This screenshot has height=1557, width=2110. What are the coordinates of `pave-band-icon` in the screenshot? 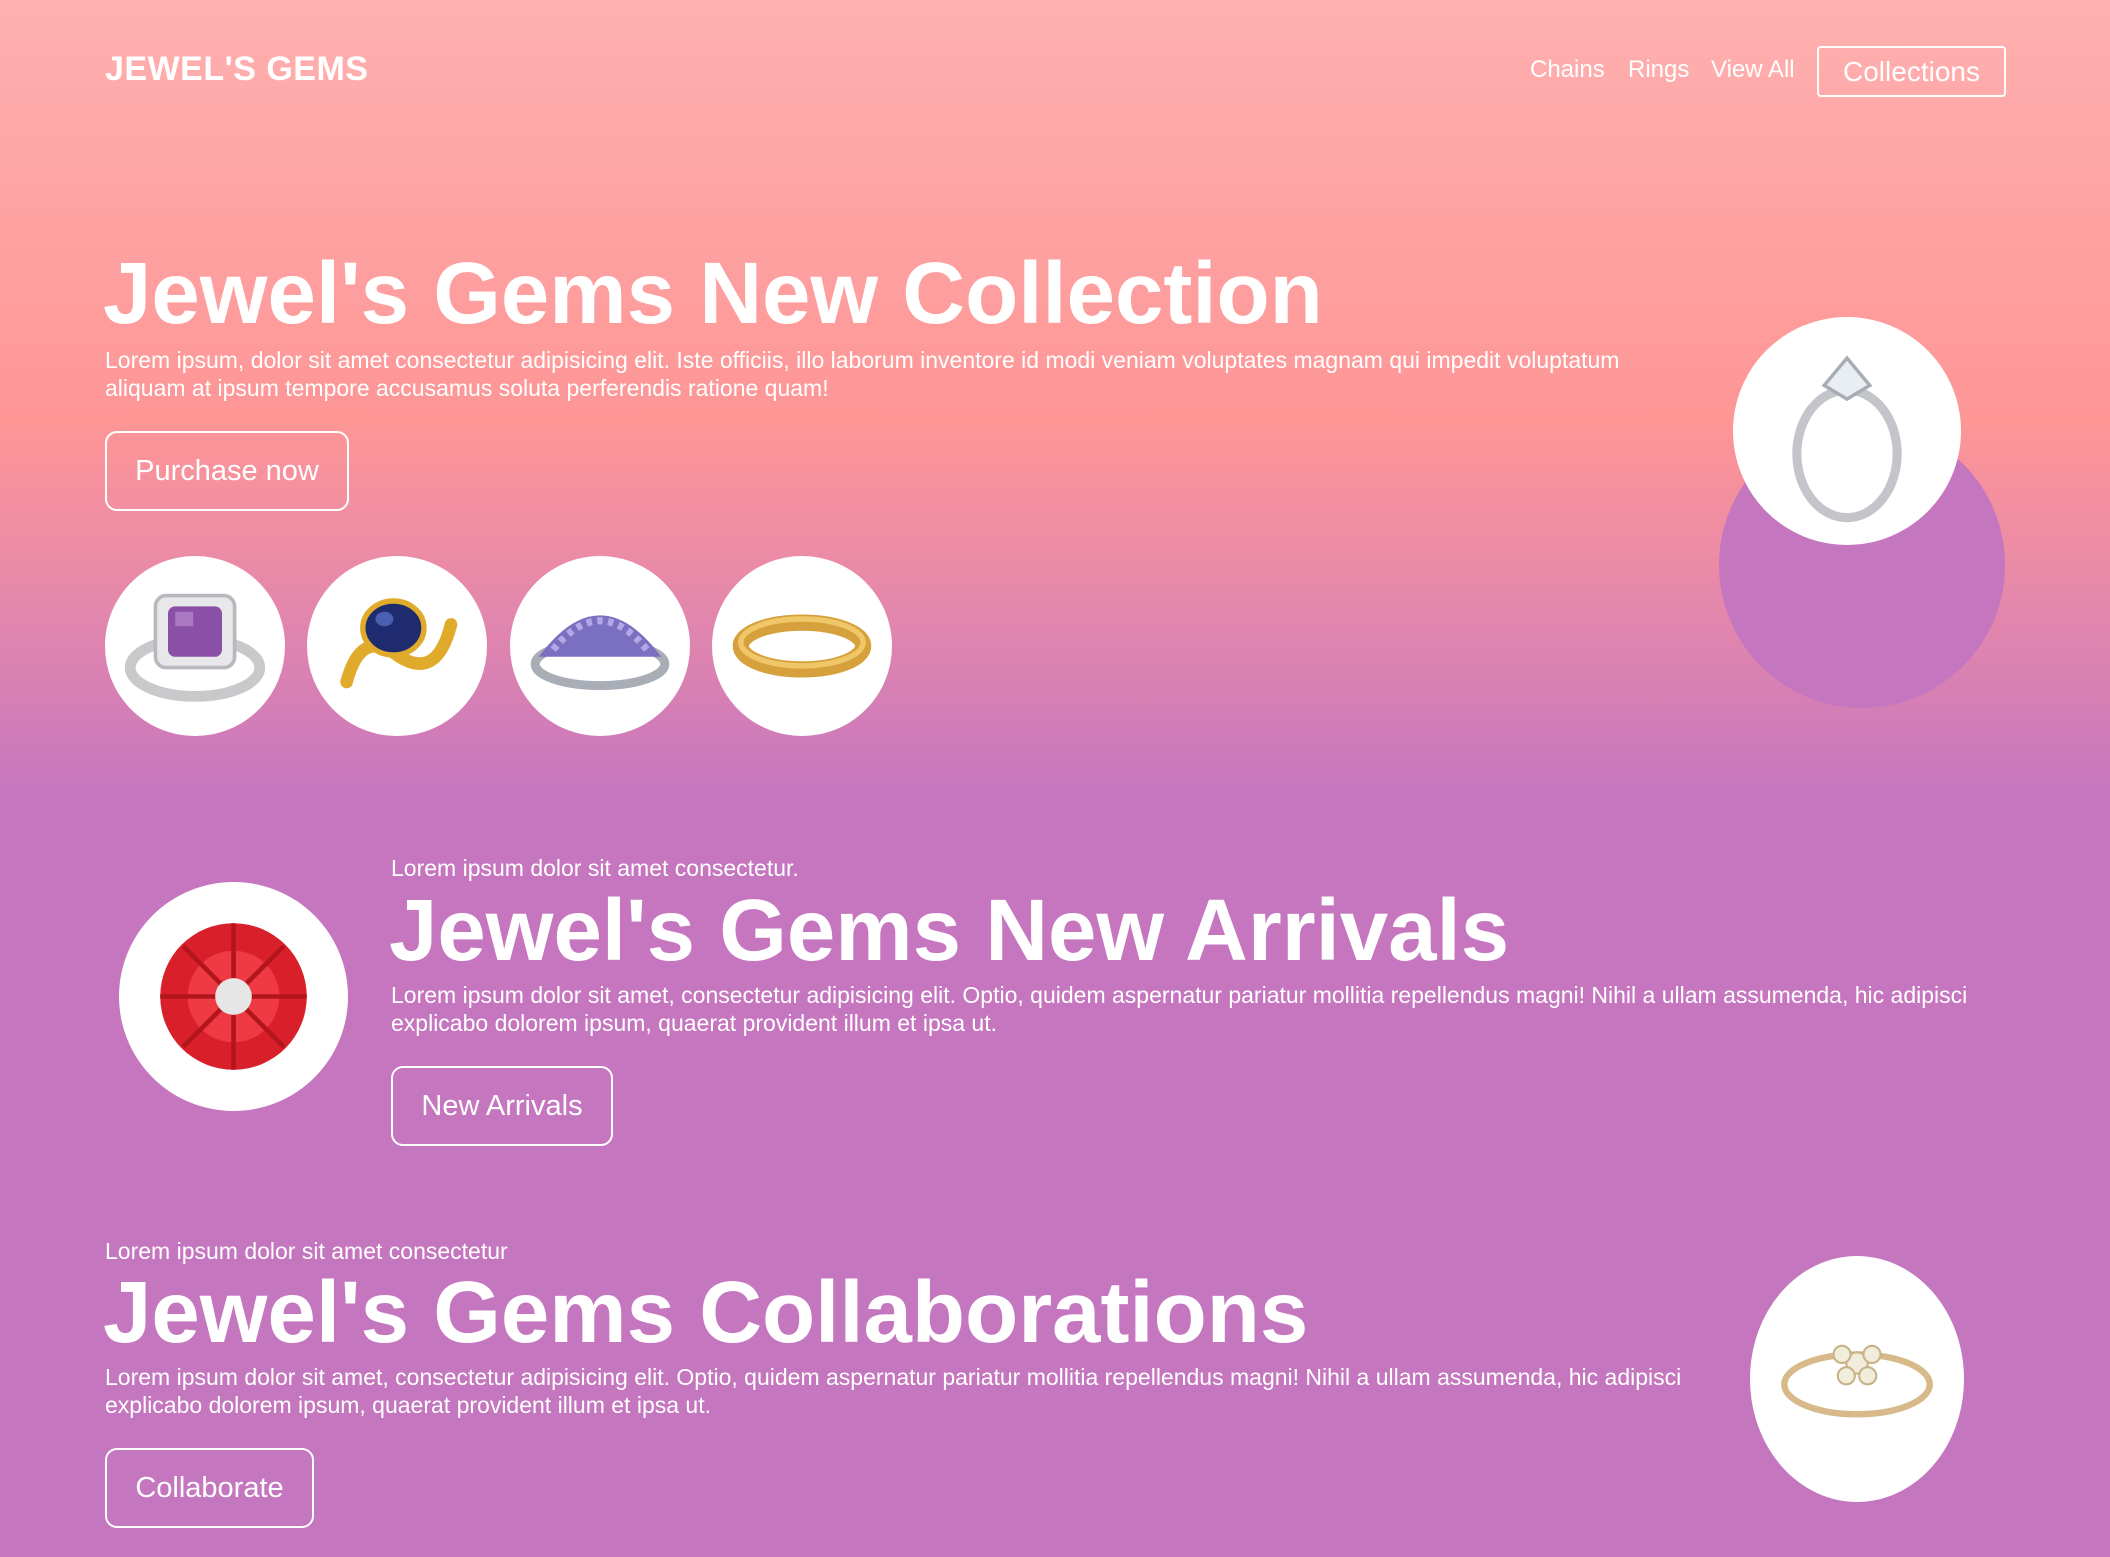 It's located at (600, 646).